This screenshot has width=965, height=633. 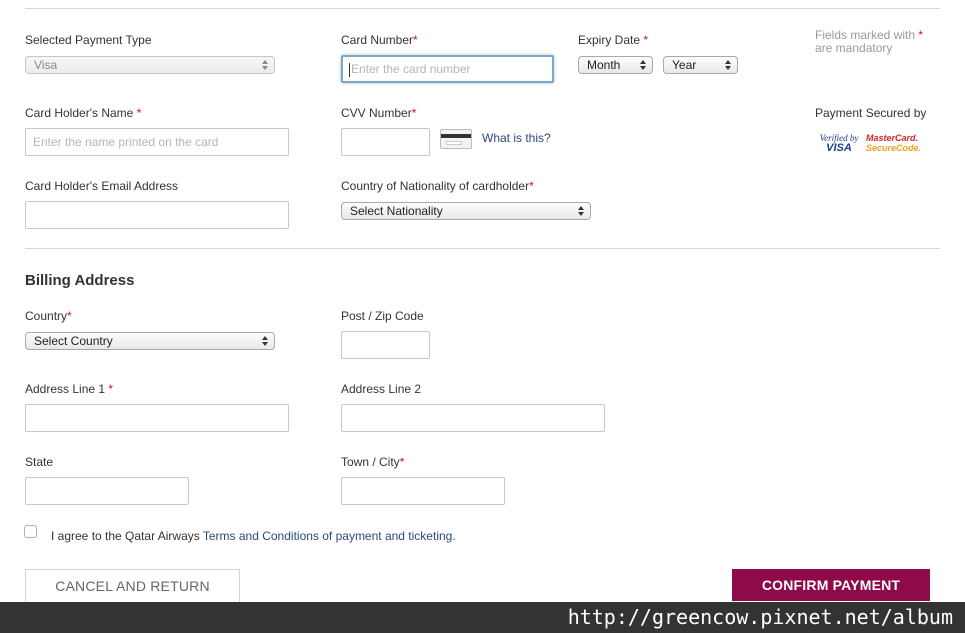 I want to click on city-label: Town / City*, so click(x=372, y=462).